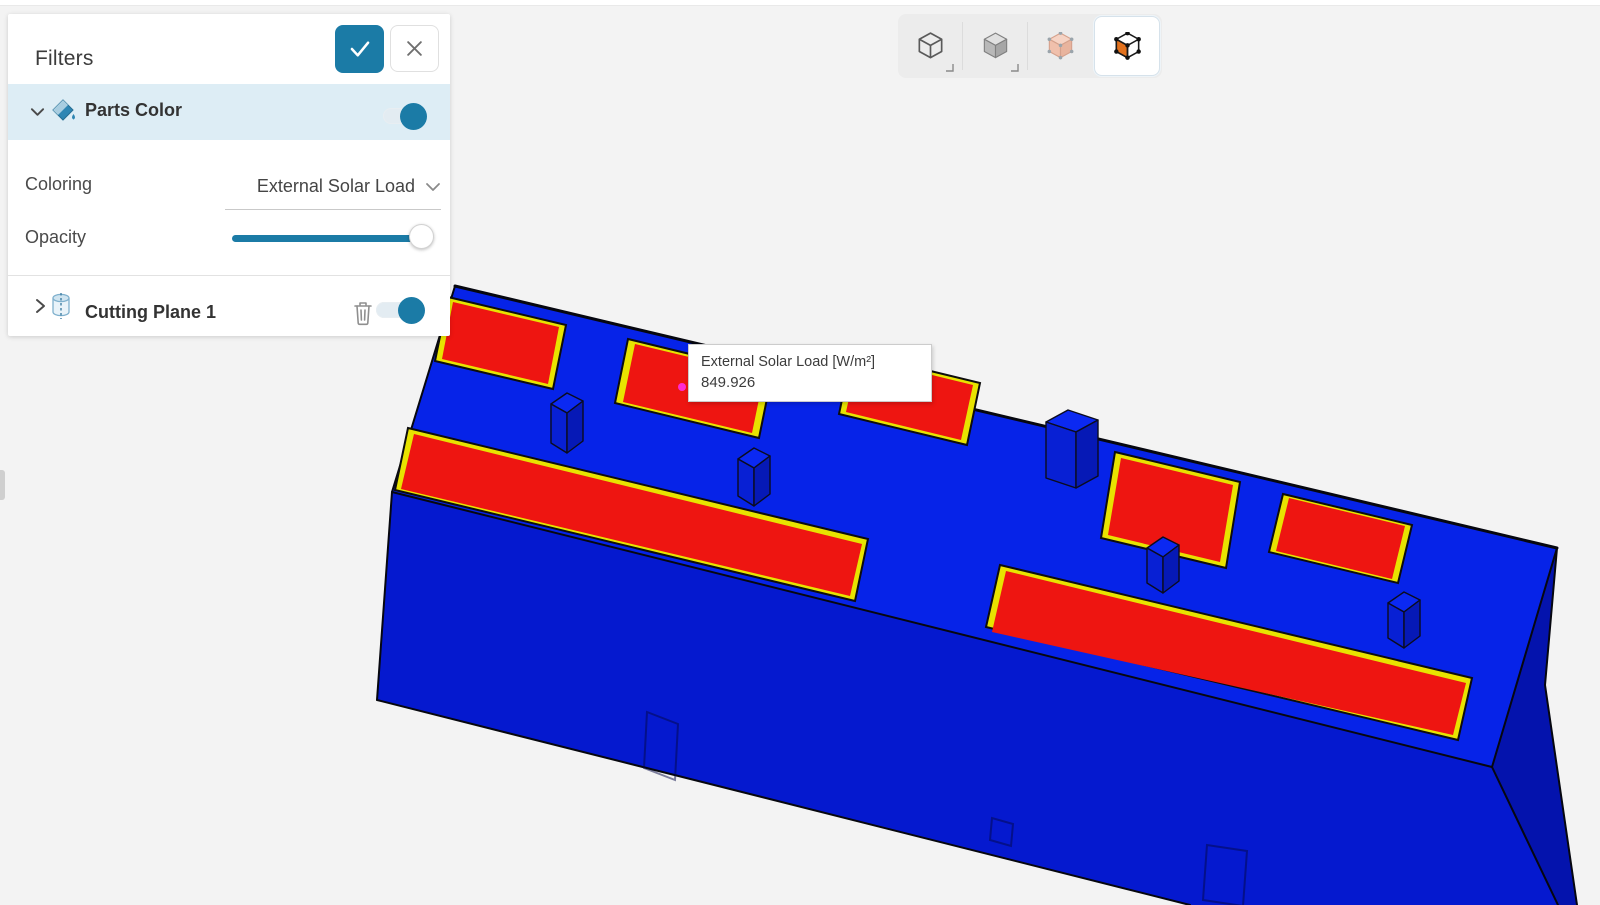  I want to click on surface-view-button, so click(1060, 46).